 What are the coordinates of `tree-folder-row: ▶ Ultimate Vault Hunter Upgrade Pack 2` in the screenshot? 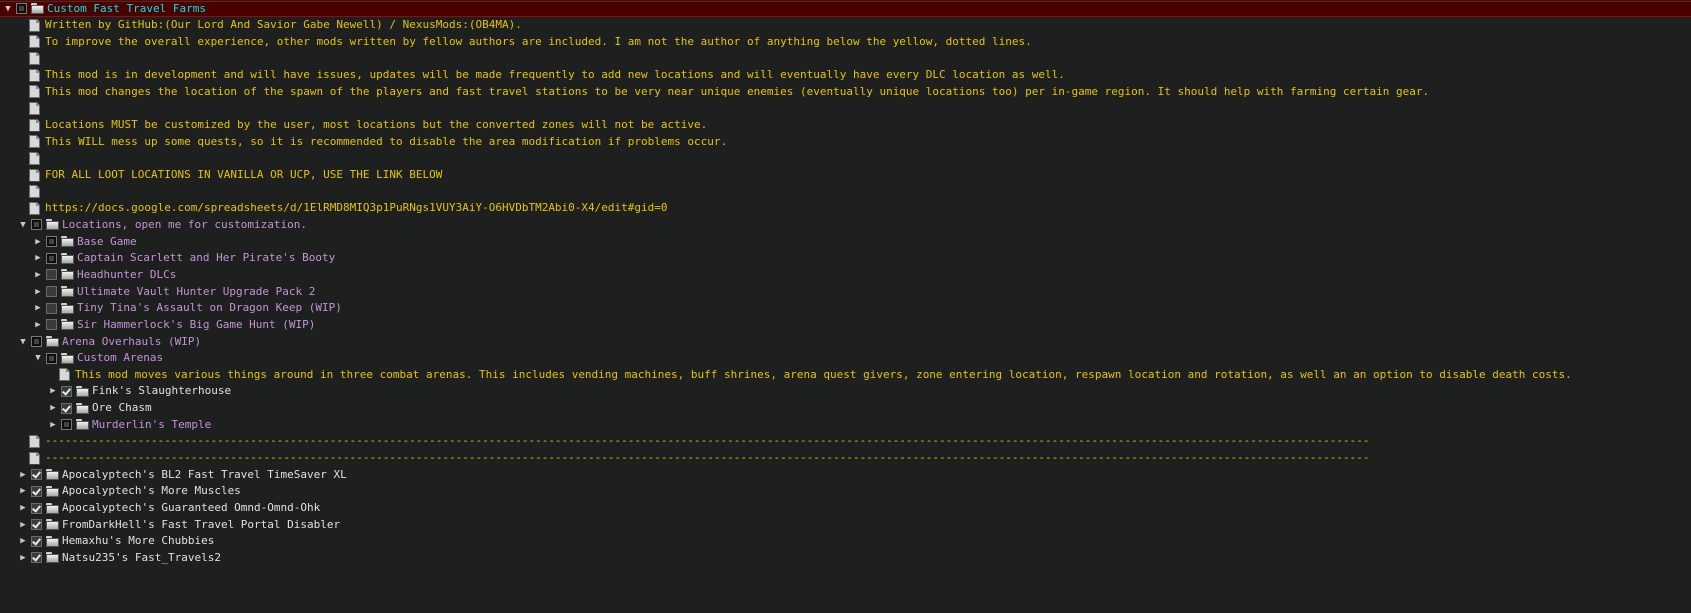 It's located at (845, 292).